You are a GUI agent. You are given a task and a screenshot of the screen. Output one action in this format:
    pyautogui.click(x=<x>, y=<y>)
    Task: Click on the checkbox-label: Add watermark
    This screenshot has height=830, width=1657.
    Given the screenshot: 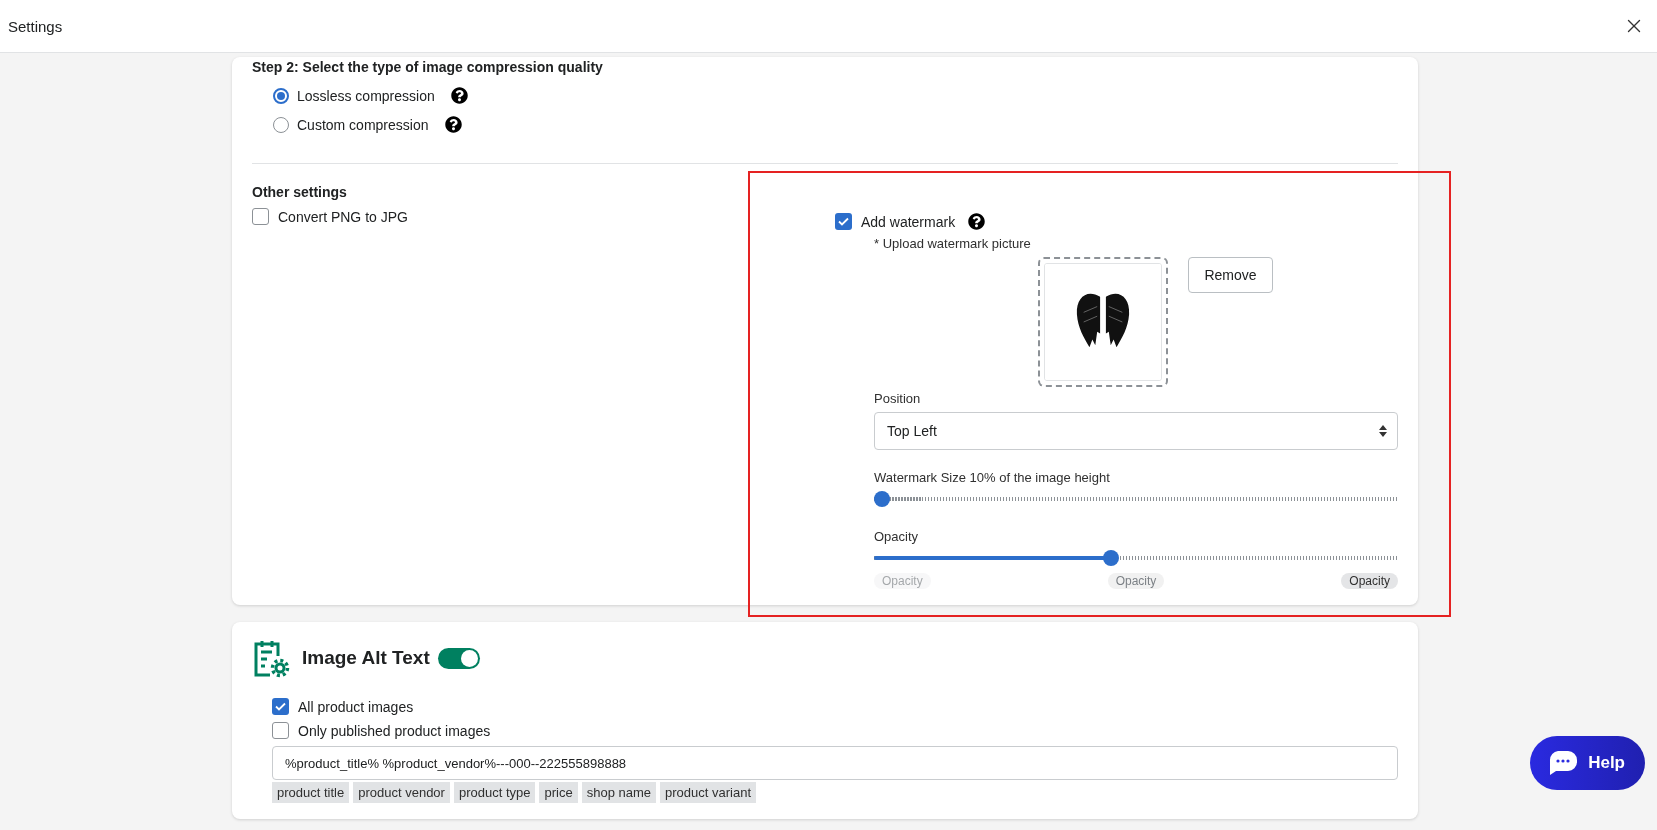 What is the action you would take?
    pyautogui.click(x=908, y=221)
    